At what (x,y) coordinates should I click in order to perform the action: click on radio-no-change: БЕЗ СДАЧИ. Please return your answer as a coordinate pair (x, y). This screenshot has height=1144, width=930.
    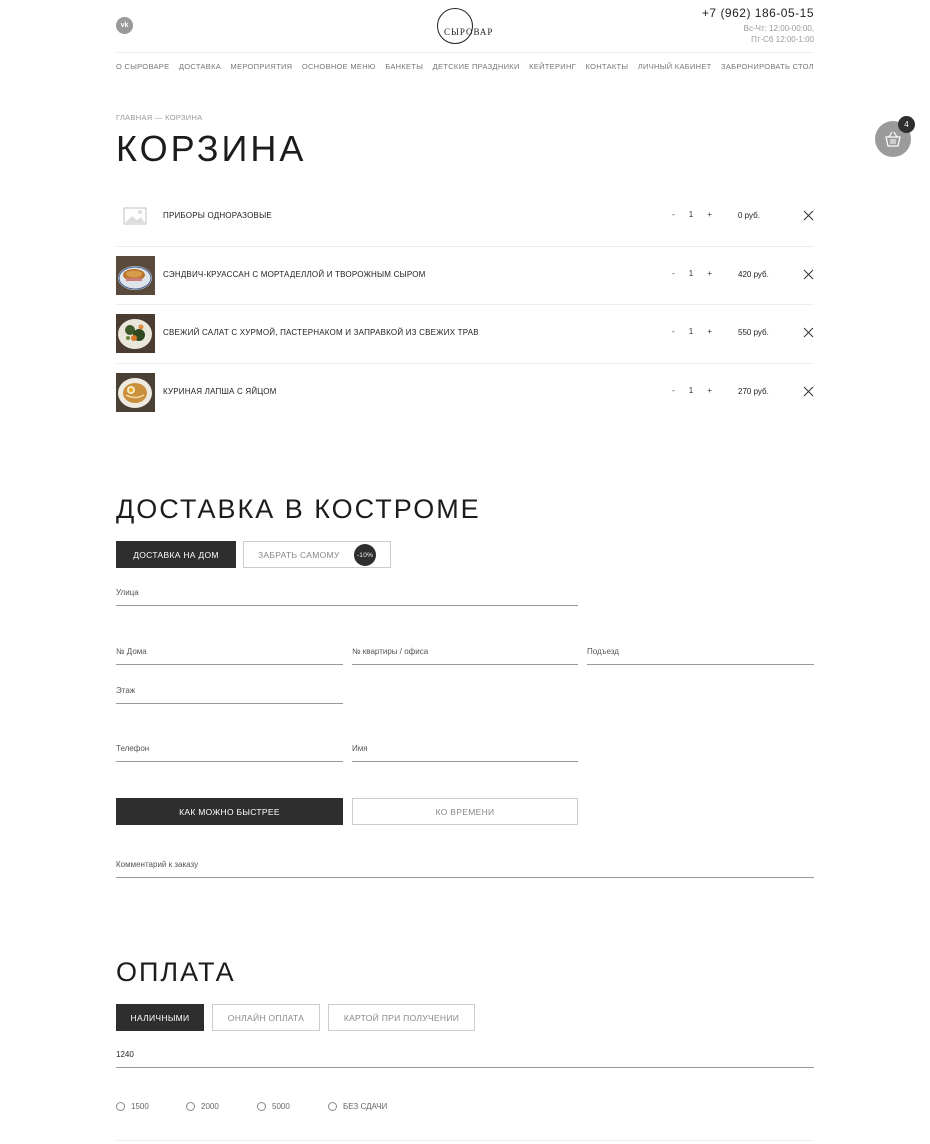
    Looking at the image, I should click on (357, 1106).